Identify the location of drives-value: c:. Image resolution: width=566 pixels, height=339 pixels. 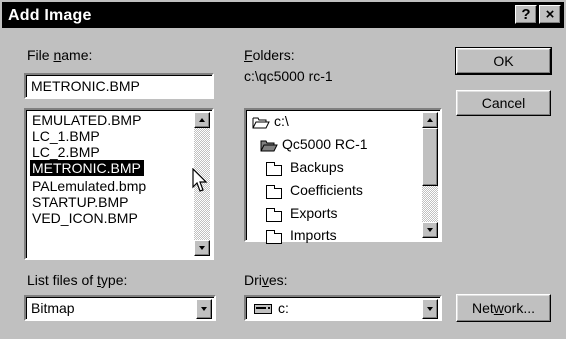
(283, 308).